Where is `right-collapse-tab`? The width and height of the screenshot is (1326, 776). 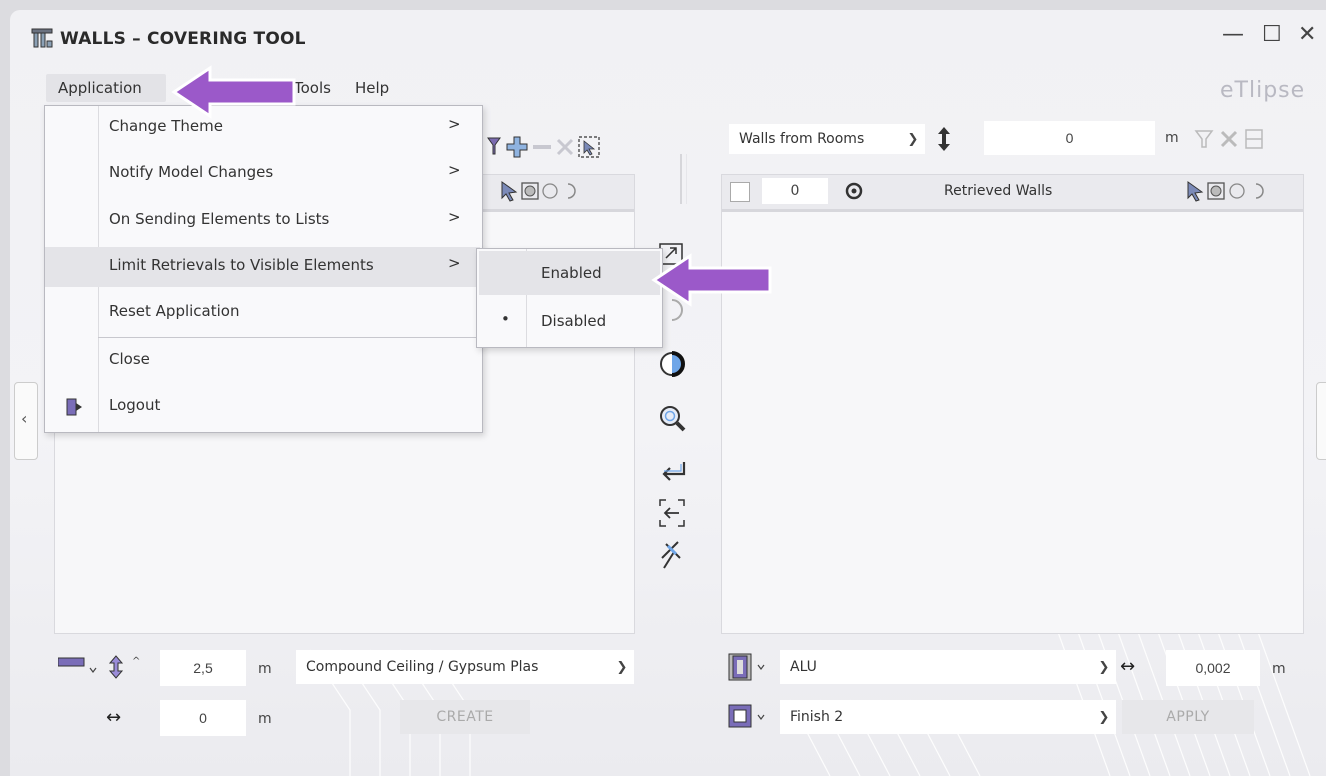
right-collapse-tab is located at coordinates (1321, 421).